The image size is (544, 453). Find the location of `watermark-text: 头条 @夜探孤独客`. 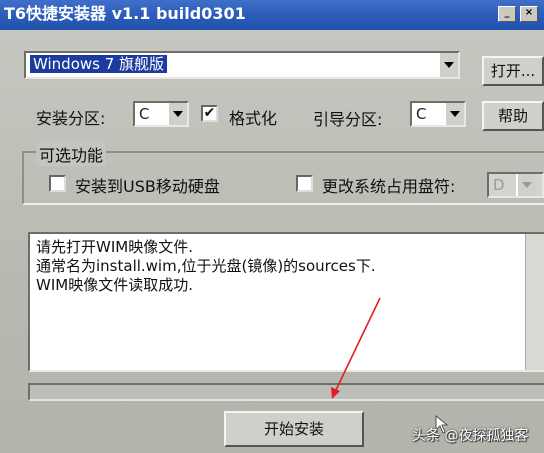

watermark-text: 头条 @夜探孤独客 is located at coordinates (470, 436).